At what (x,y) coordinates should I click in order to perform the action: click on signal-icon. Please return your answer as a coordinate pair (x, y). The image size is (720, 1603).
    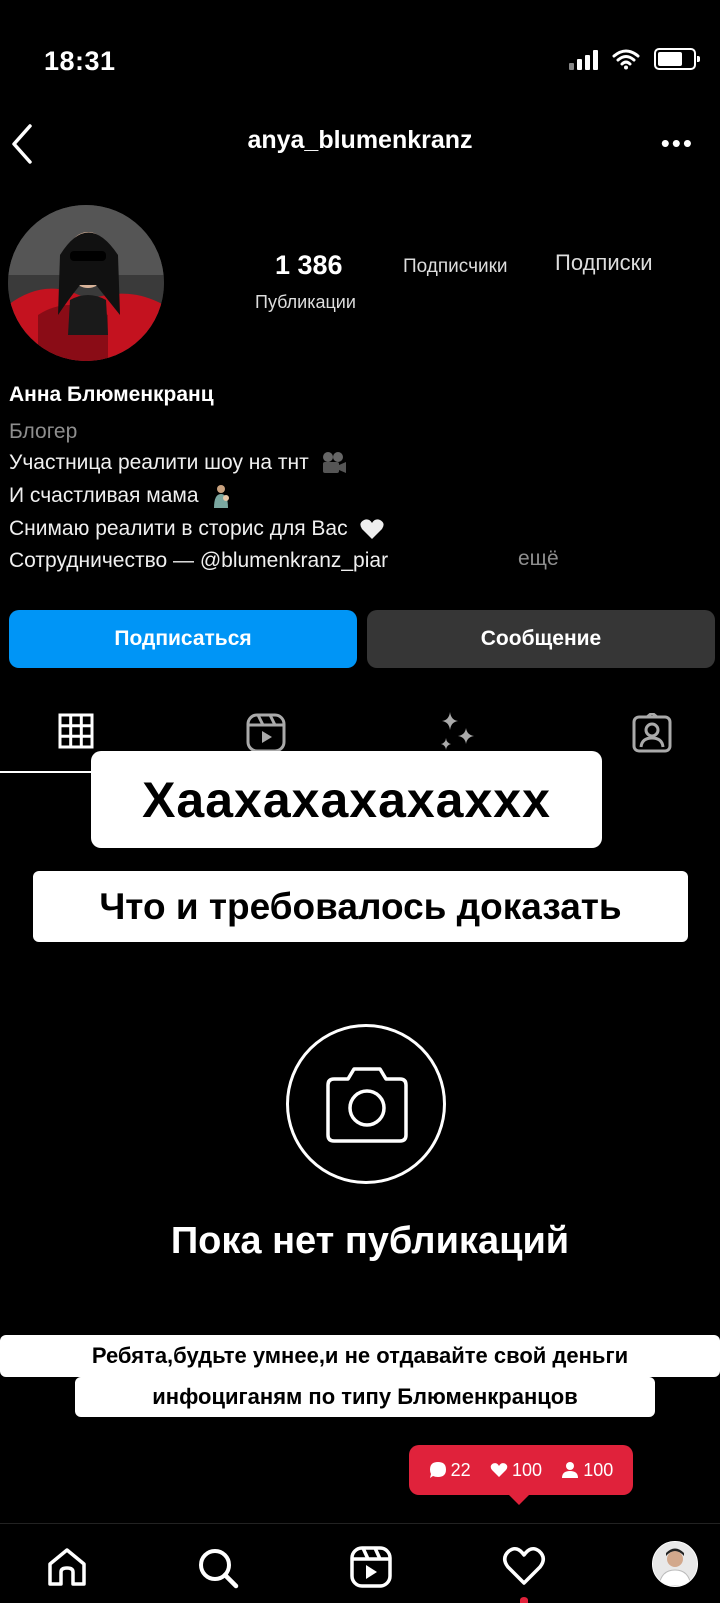
    Looking at the image, I should click on (583, 59).